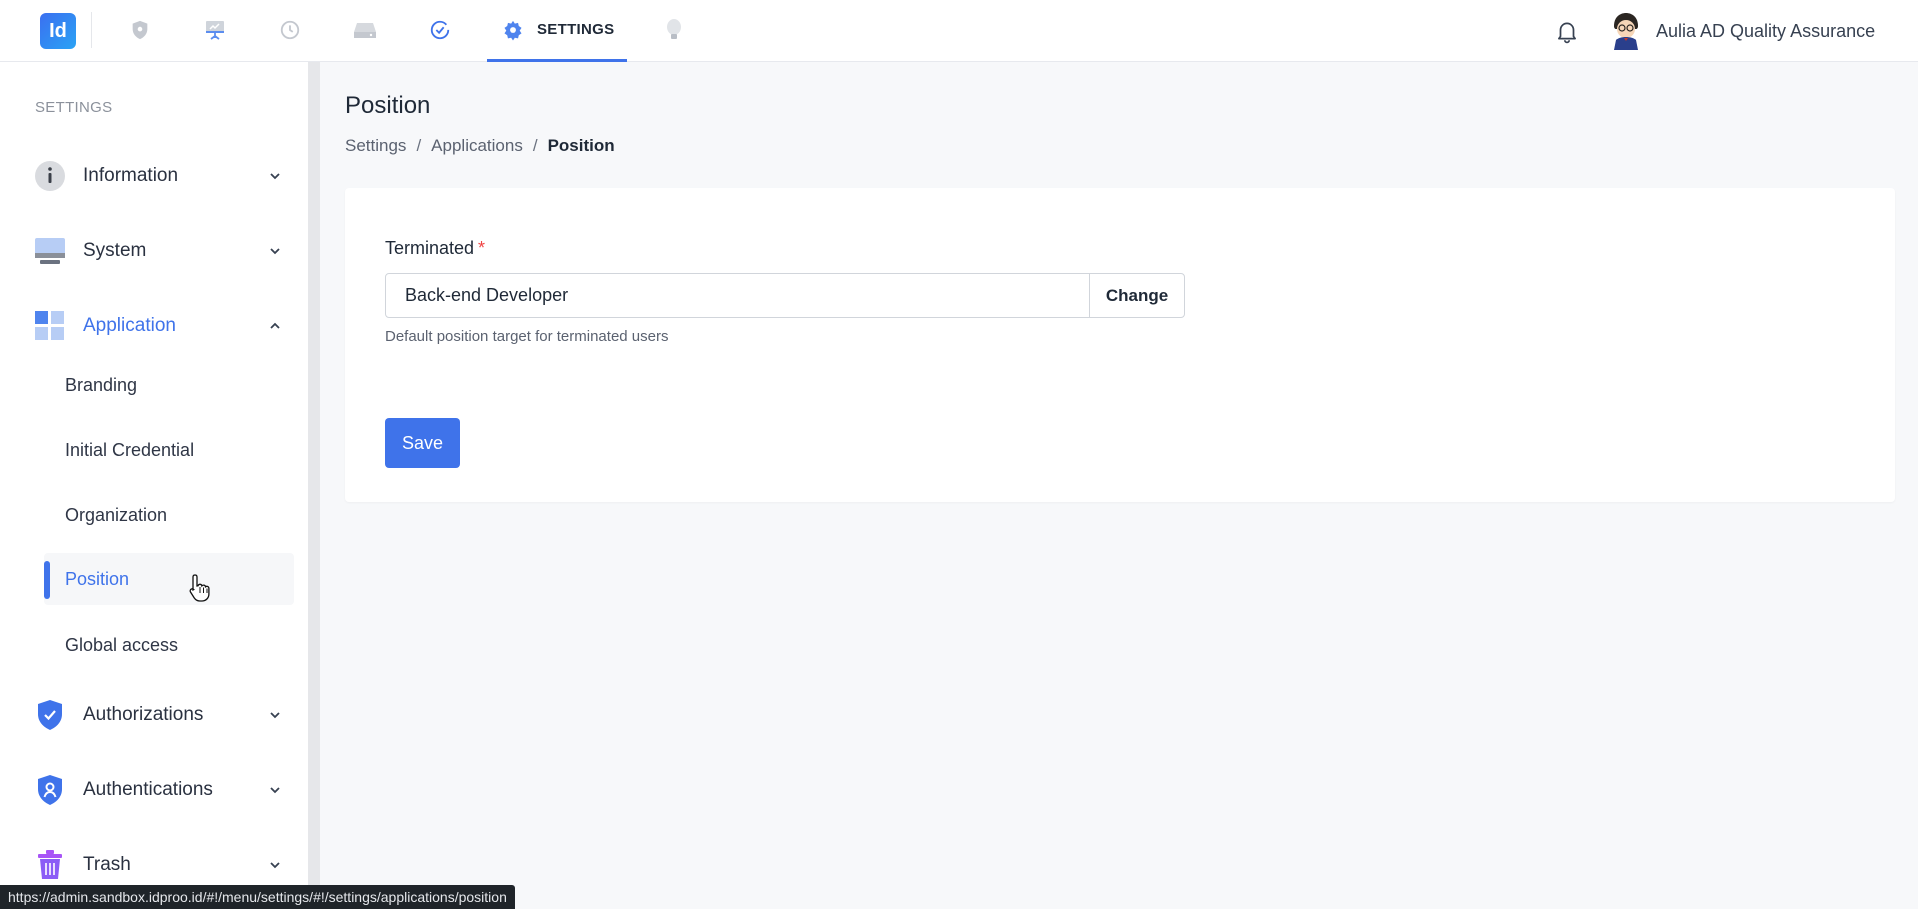  Describe the element at coordinates (388, 105) in the screenshot. I see `page-title: Position` at that location.